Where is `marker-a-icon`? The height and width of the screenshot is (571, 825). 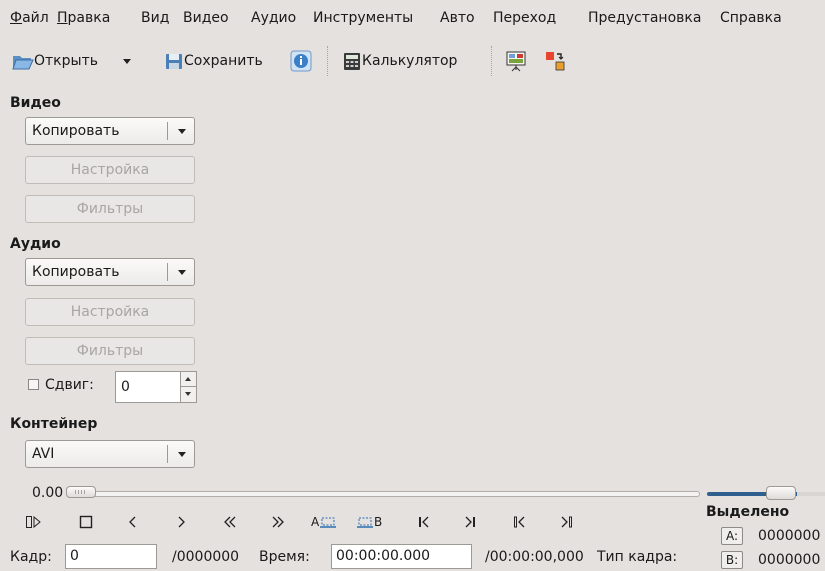 marker-a-icon is located at coordinates (328, 522).